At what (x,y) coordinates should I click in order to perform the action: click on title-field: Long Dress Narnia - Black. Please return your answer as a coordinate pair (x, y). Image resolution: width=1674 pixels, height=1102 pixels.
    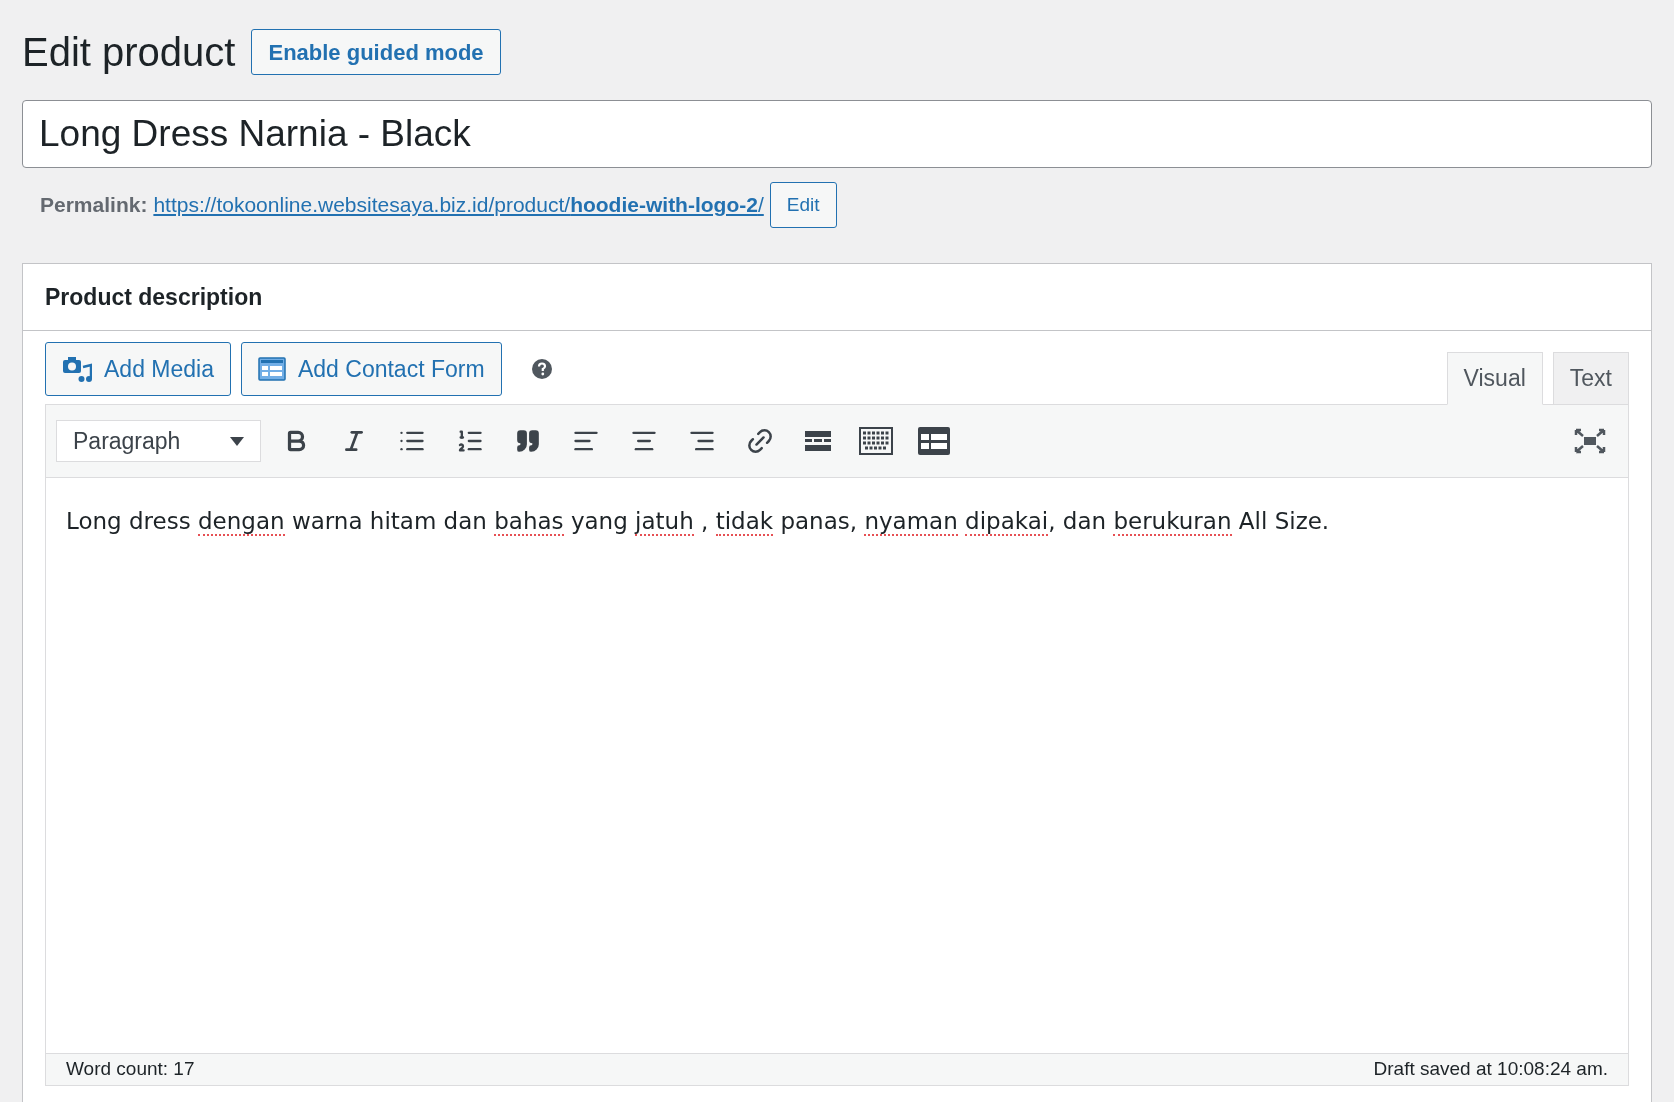
    Looking at the image, I should click on (837, 134).